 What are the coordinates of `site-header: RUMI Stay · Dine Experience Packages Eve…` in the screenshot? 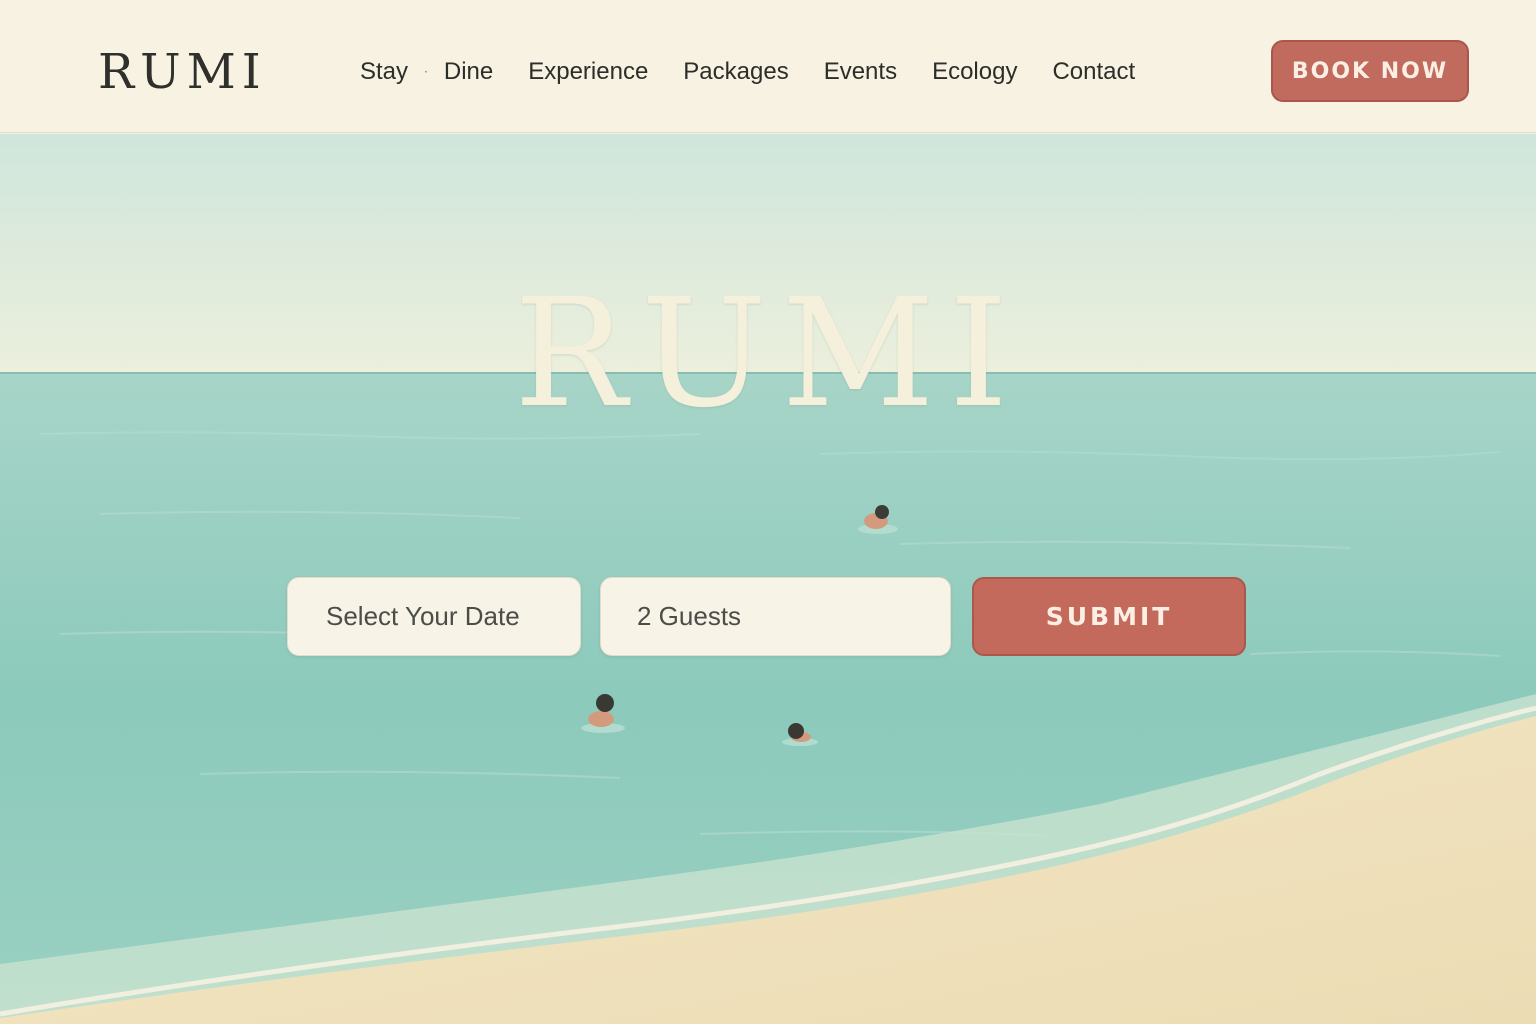 It's located at (768, 66).